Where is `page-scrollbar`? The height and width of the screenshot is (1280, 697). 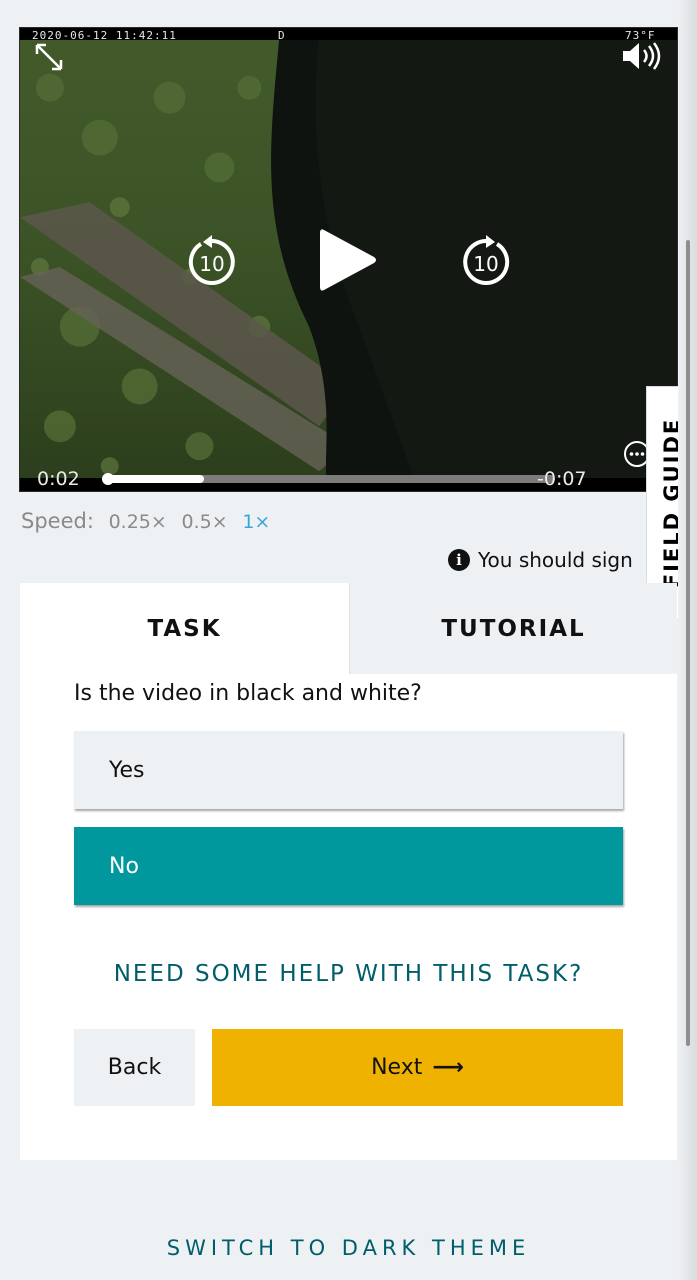 page-scrollbar is located at coordinates (688, 643).